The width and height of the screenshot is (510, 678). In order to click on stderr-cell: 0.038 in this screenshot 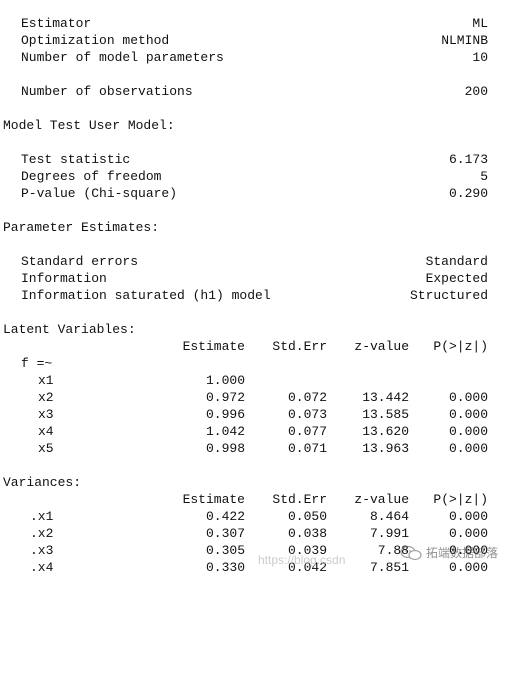, I will do `click(307, 533)`.